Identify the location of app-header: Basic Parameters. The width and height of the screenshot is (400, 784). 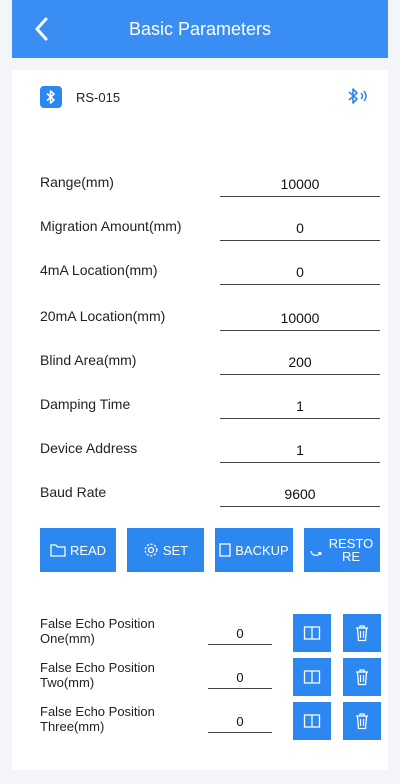
(200, 29).